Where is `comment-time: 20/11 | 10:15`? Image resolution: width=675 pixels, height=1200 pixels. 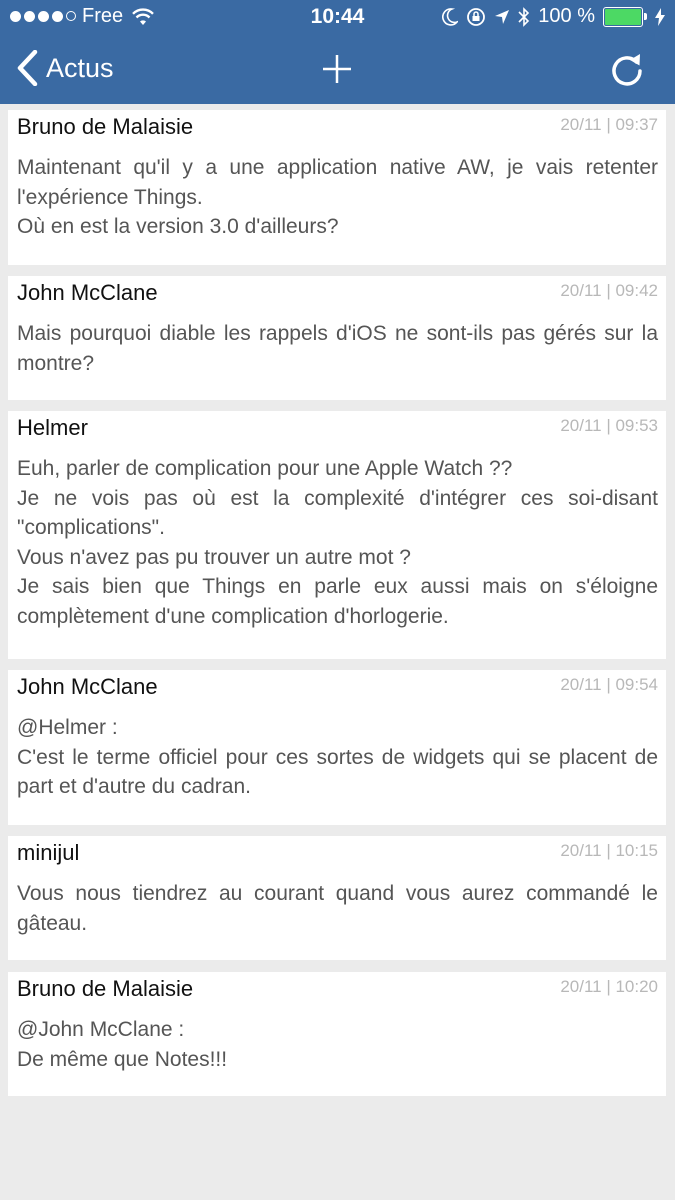 comment-time: 20/11 | 10:15 is located at coordinates (609, 850).